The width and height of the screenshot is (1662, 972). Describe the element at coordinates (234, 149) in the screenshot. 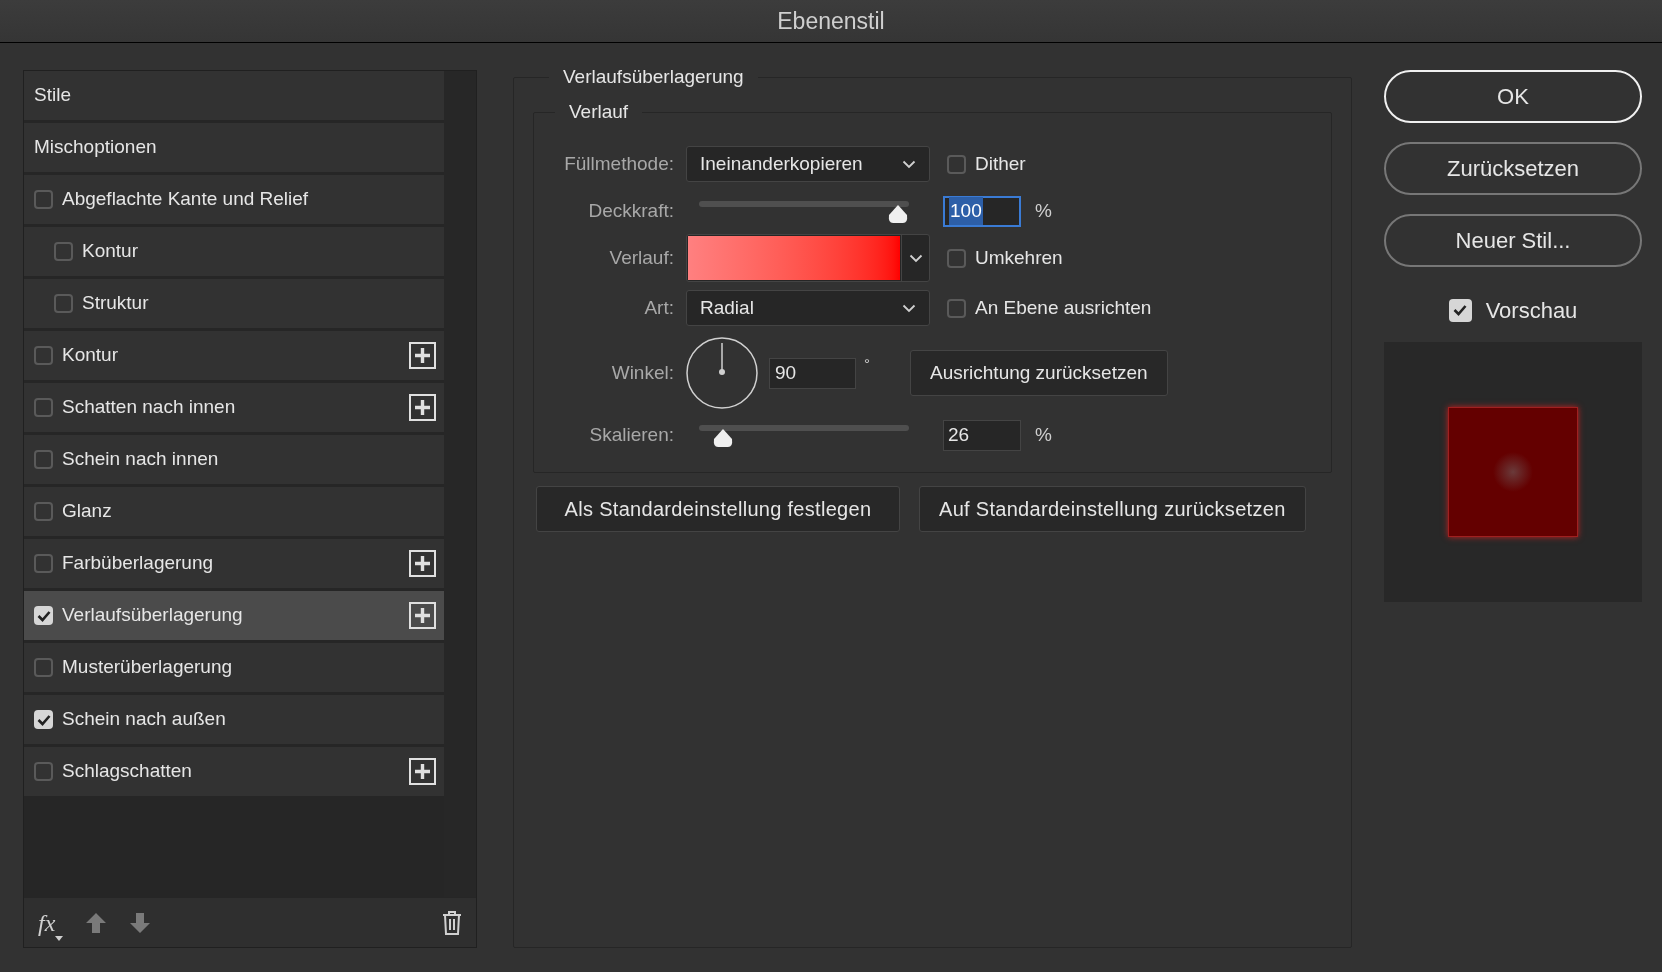

I see `style-list-item: Mischoptionen` at that location.